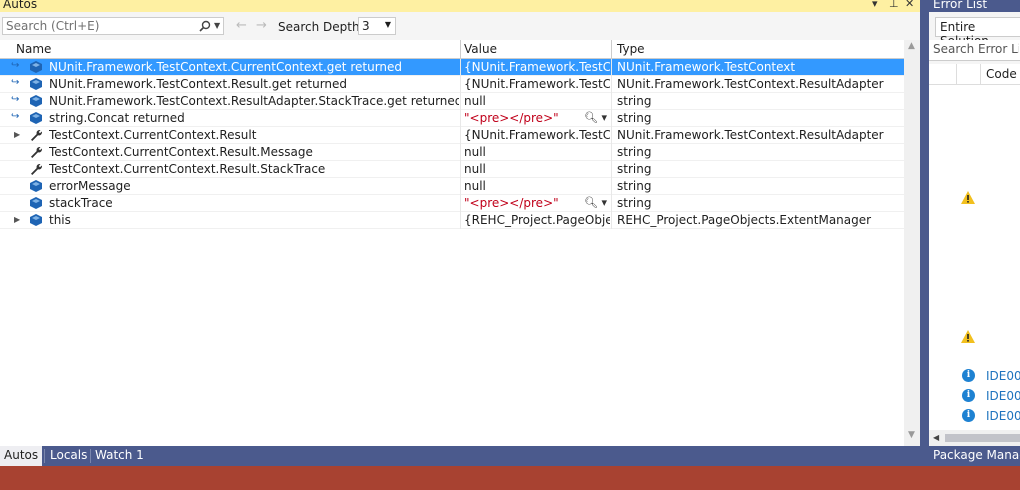  Describe the element at coordinates (452, 186) in the screenshot. I see `table-row: errorMessage null string` at that location.